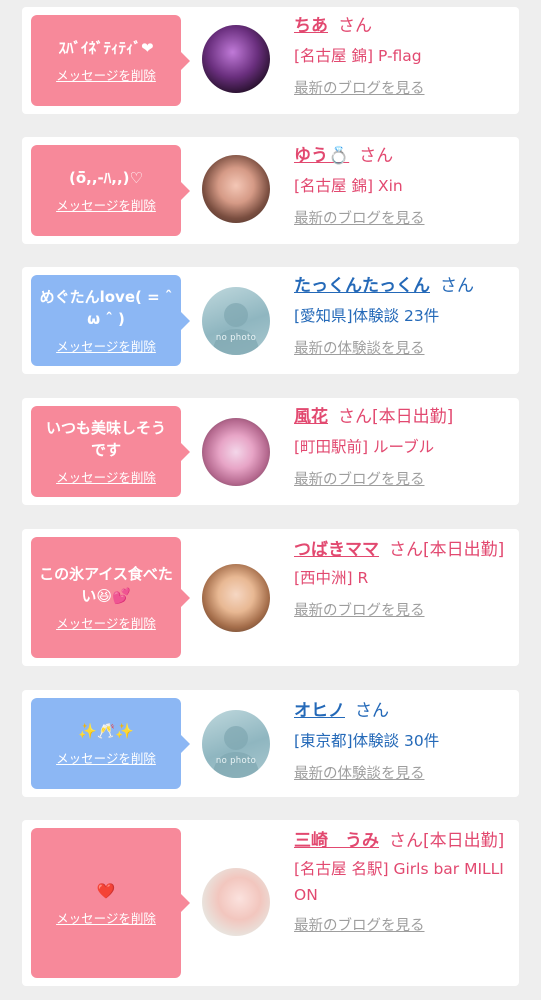 The height and width of the screenshot is (1000, 541). I want to click on sender-info: 風花 さん[本日出勤] [町田駅前] ルーブル 最新のブログを見る, so click(401, 448).